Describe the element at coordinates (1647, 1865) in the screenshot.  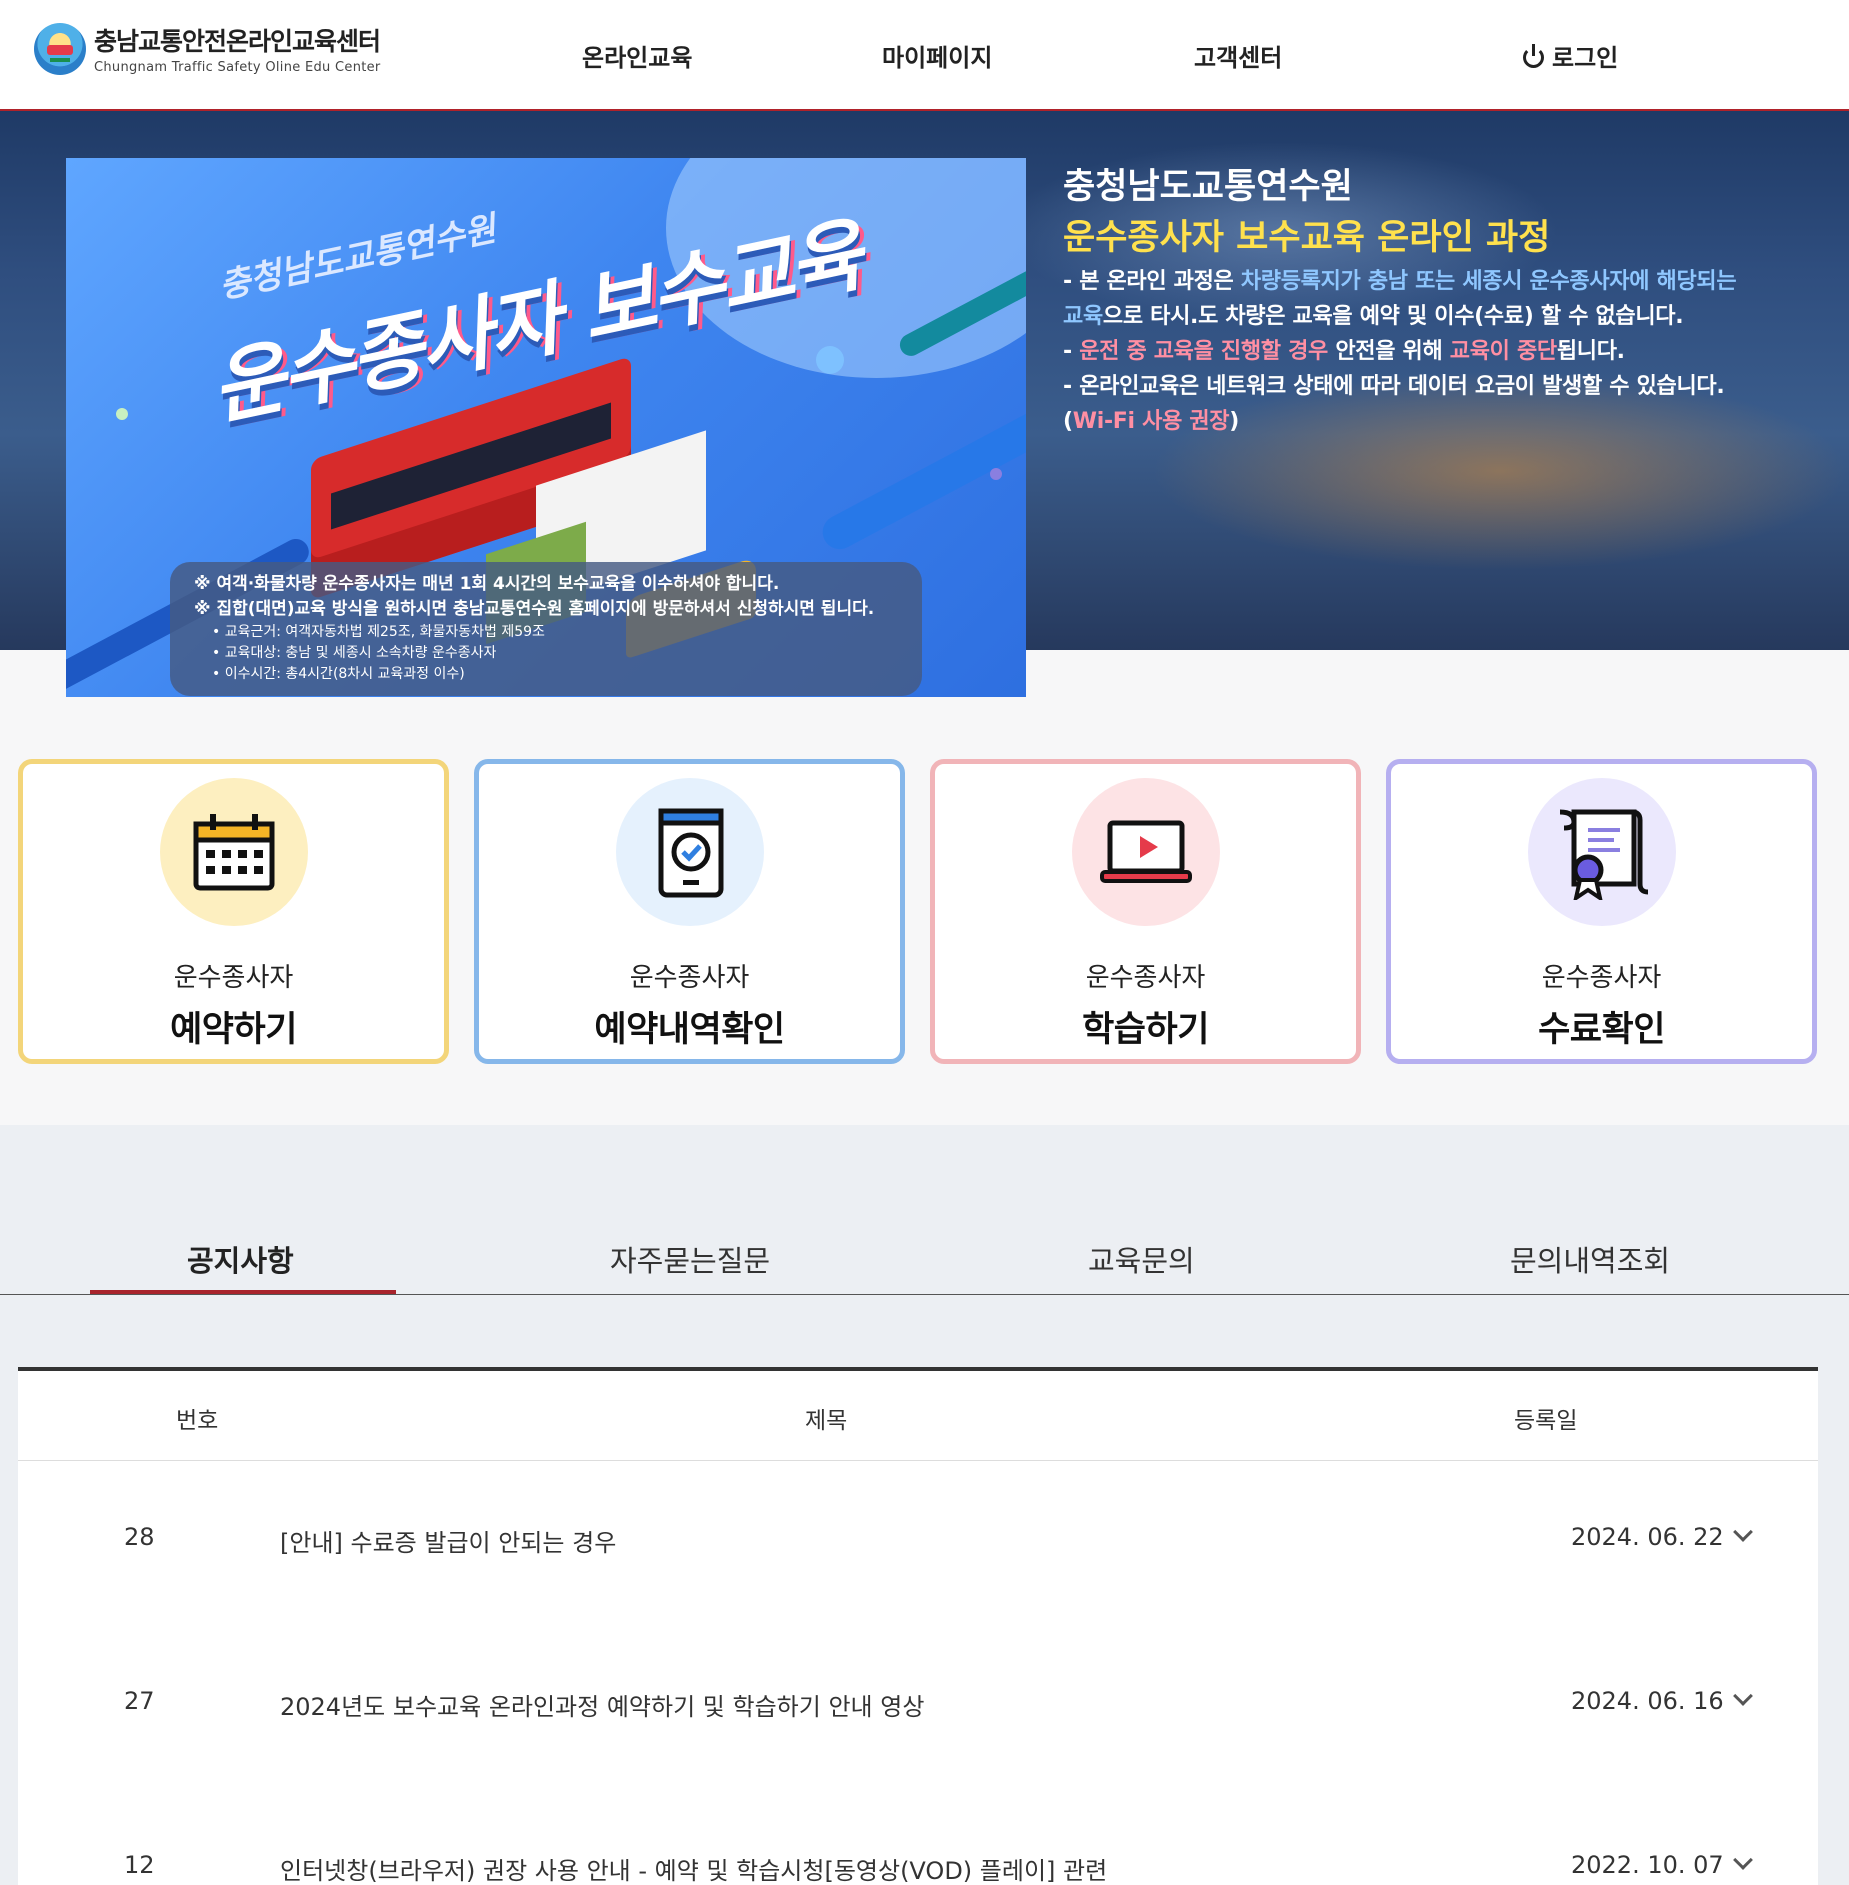
I see `row-date: 2022. 10. 07` at that location.